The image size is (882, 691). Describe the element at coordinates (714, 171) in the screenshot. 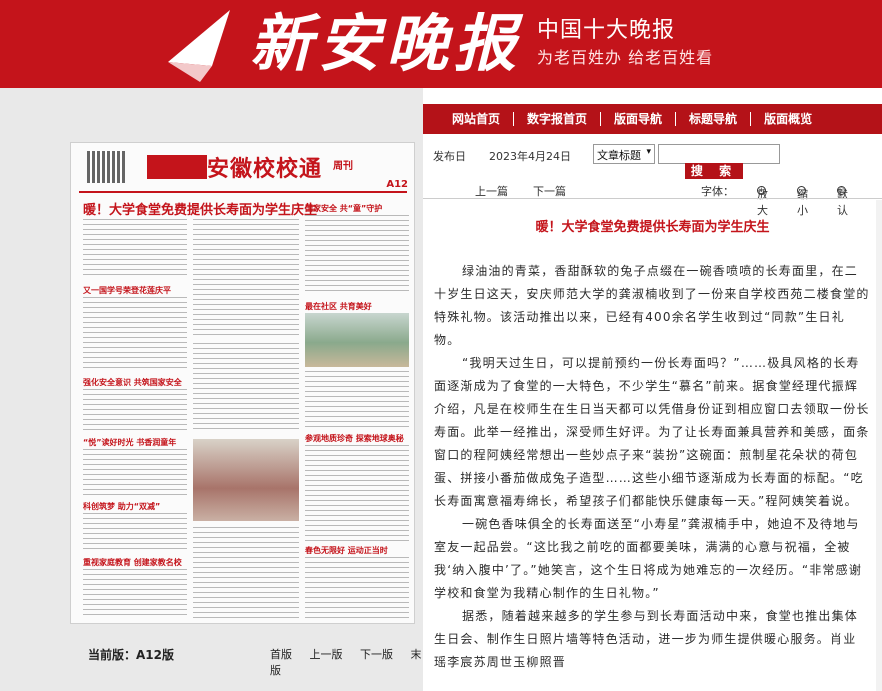

I see `search-button: 搜 索` at that location.